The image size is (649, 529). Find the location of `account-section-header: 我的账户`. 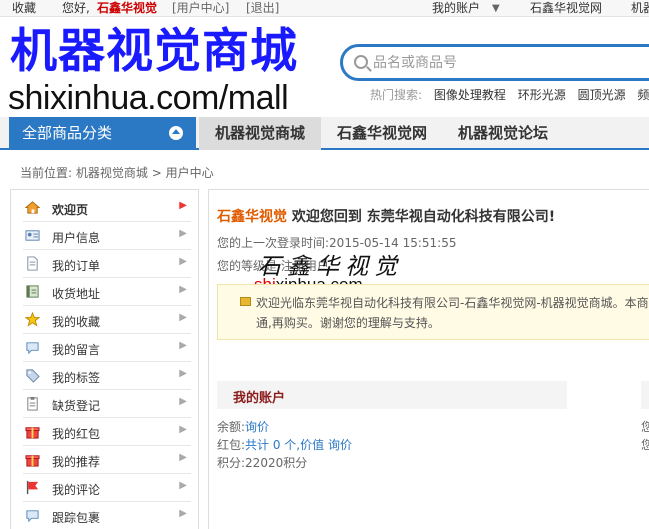

account-section-header: 我的账户 is located at coordinates (392, 395).